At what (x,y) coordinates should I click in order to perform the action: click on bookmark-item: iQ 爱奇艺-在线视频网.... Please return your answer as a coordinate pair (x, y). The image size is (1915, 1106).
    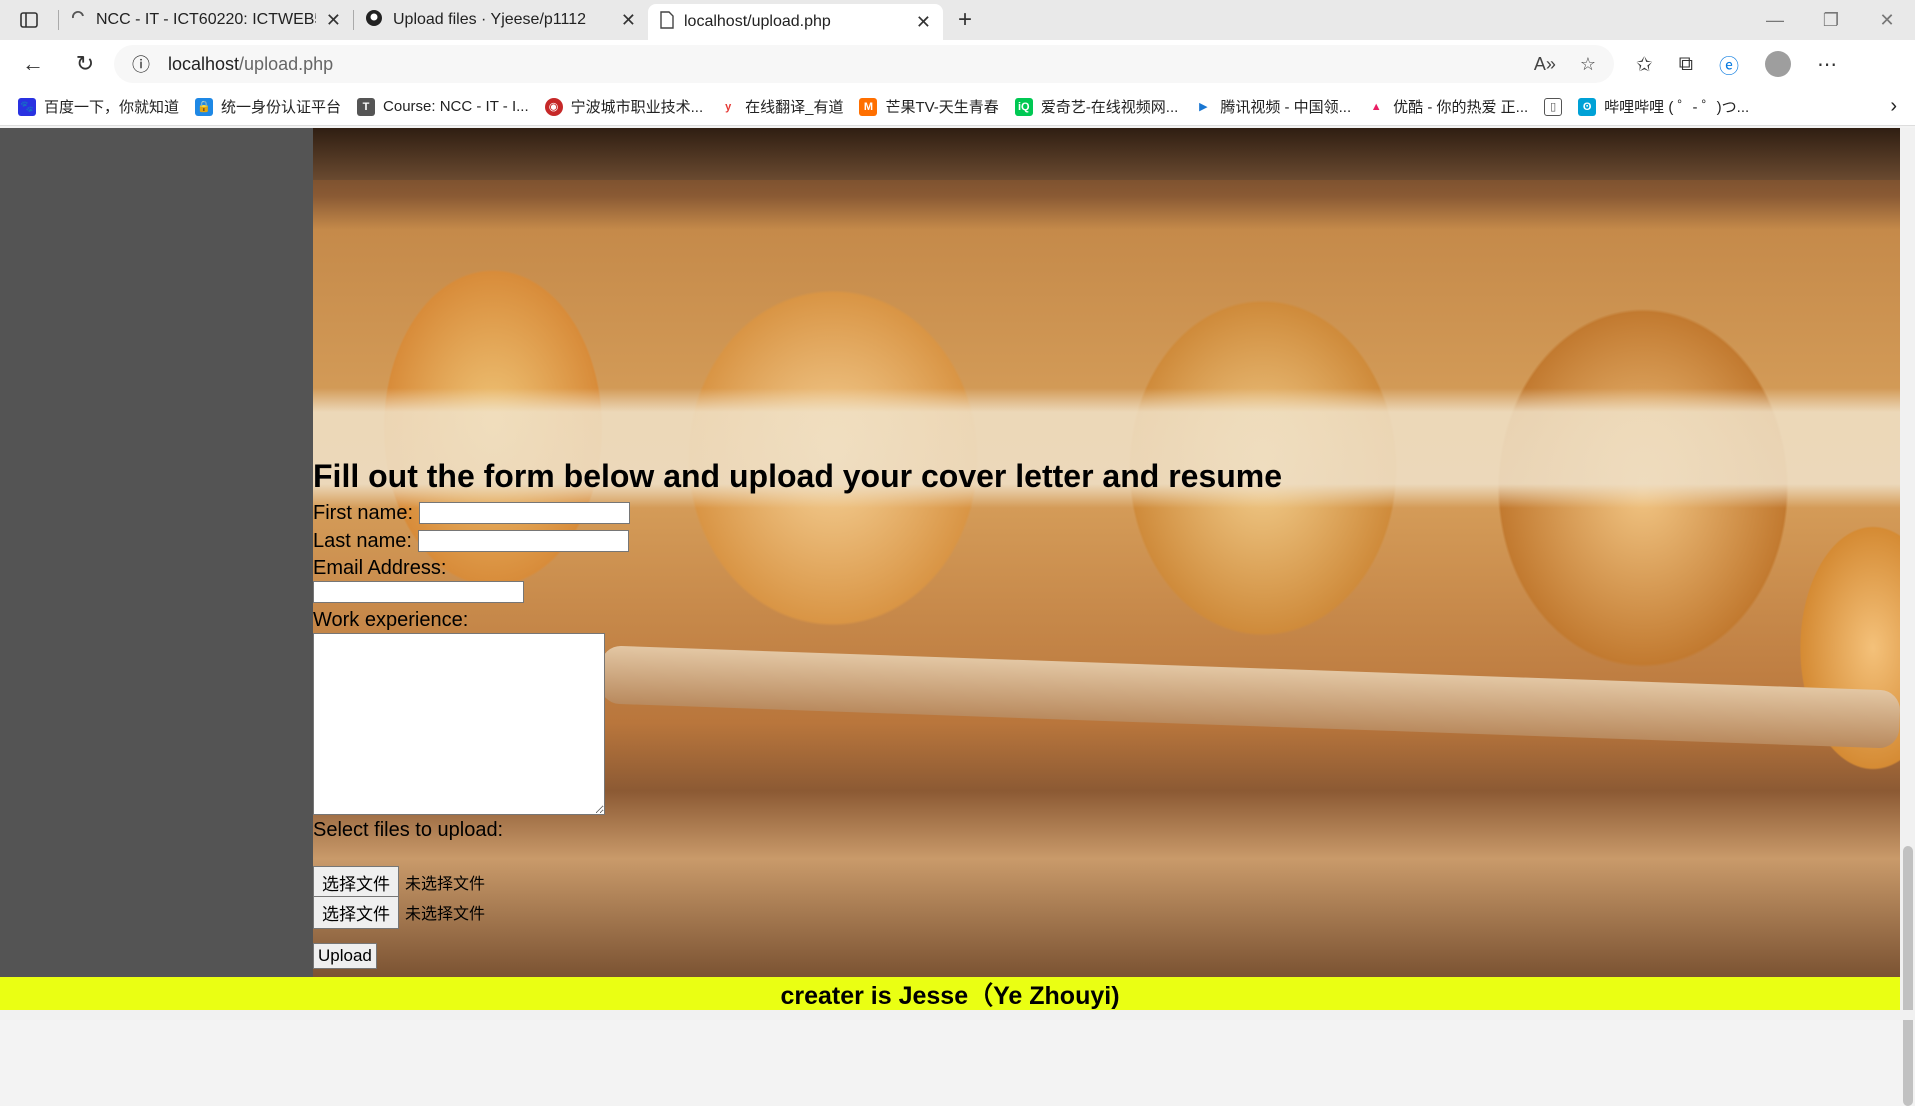
    Looking at the image, I should click on (1097, 106).